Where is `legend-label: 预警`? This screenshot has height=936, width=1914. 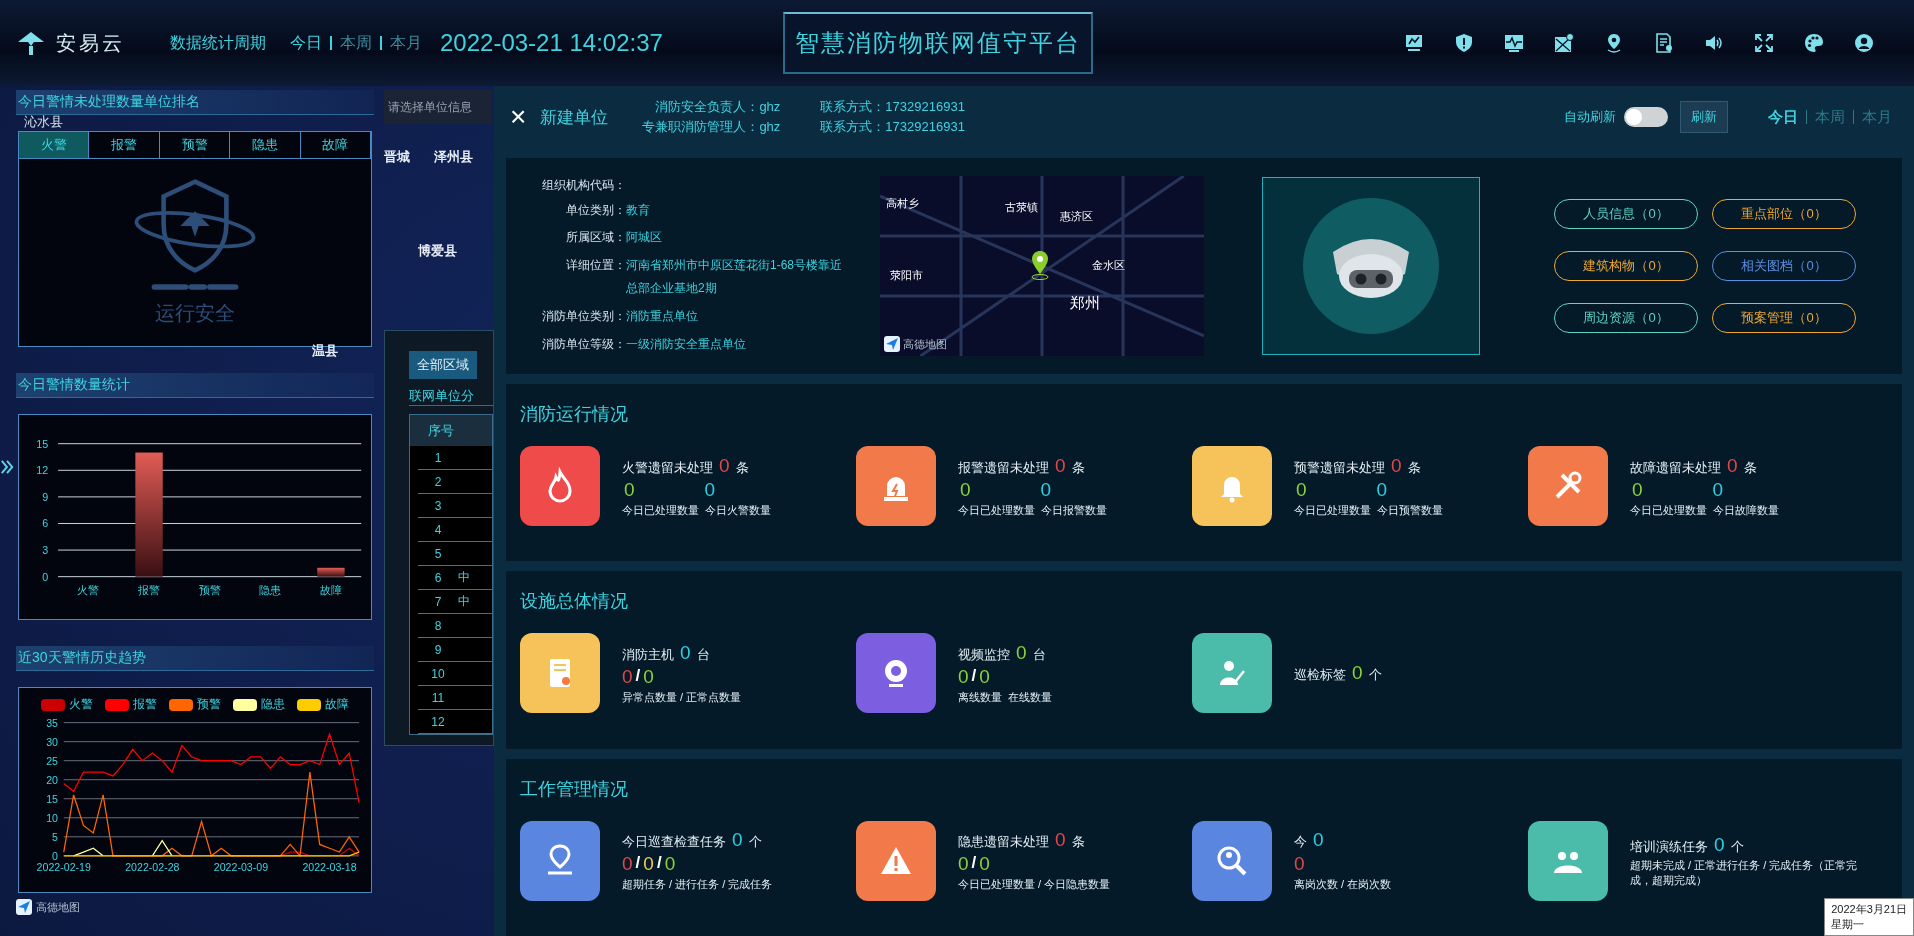 legend-label: 预警 is located at coordinates (209, 704).